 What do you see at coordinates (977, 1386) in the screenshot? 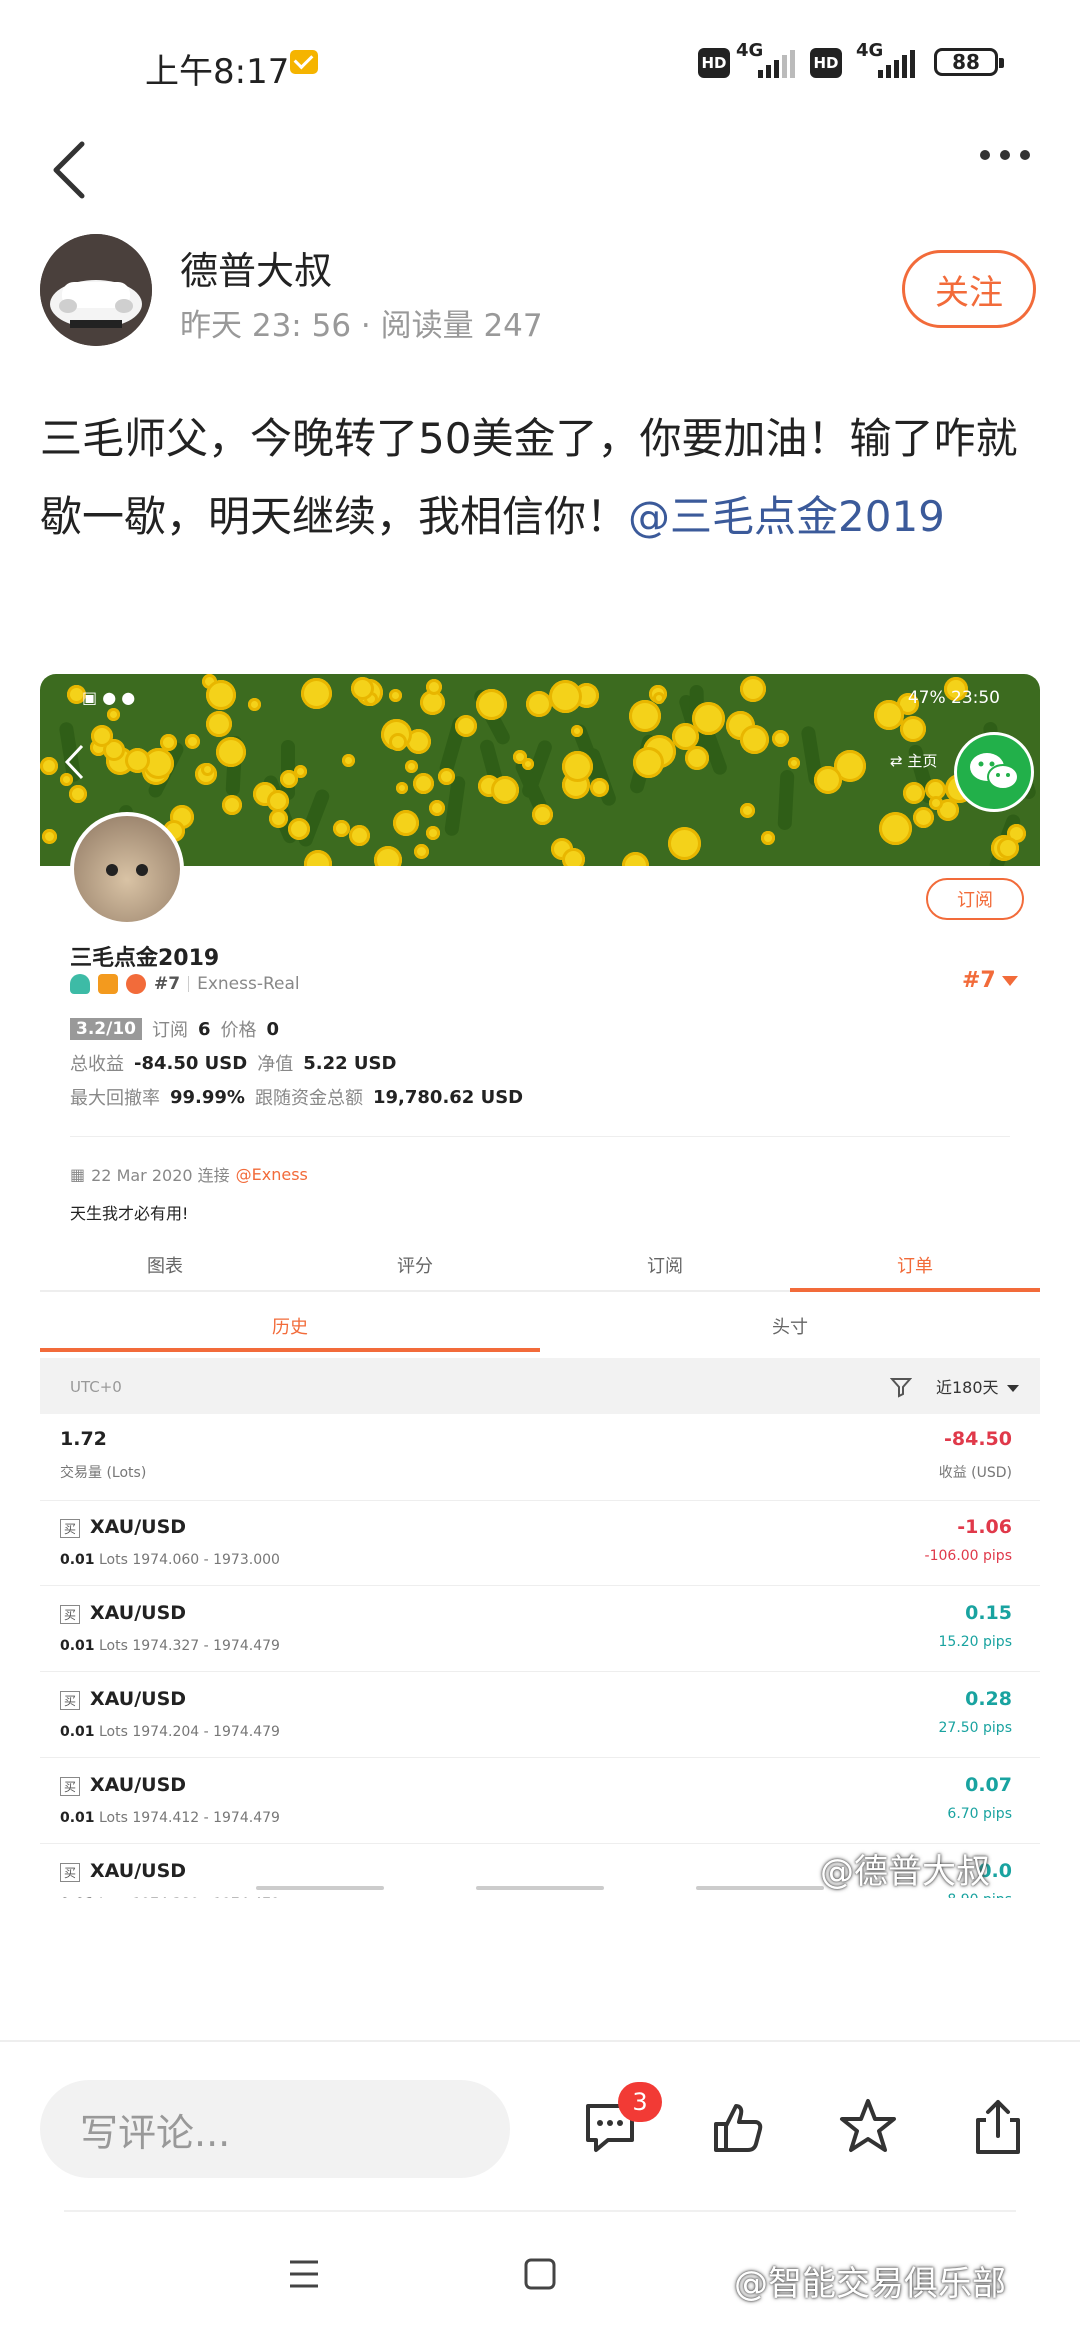
I see `range-dropdown: 近180天` at bounding box center [977, 1386].